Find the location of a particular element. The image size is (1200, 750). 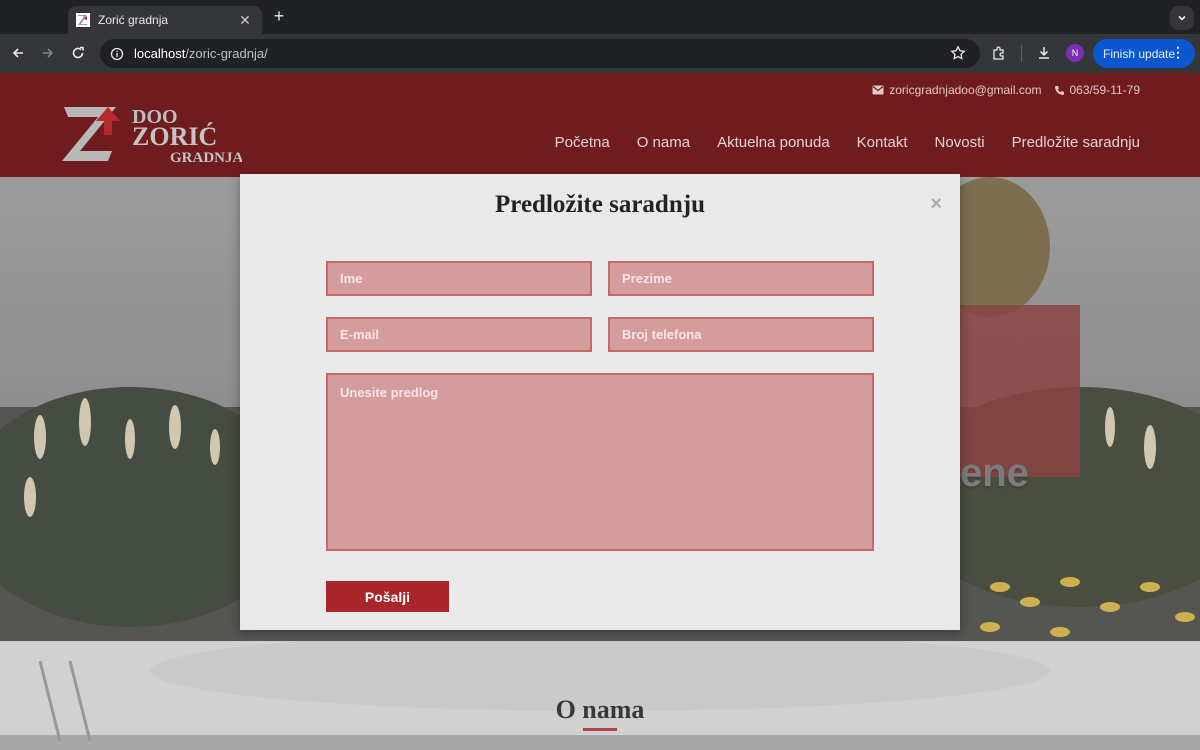

first-name-field is located at coordinates (459, 278).